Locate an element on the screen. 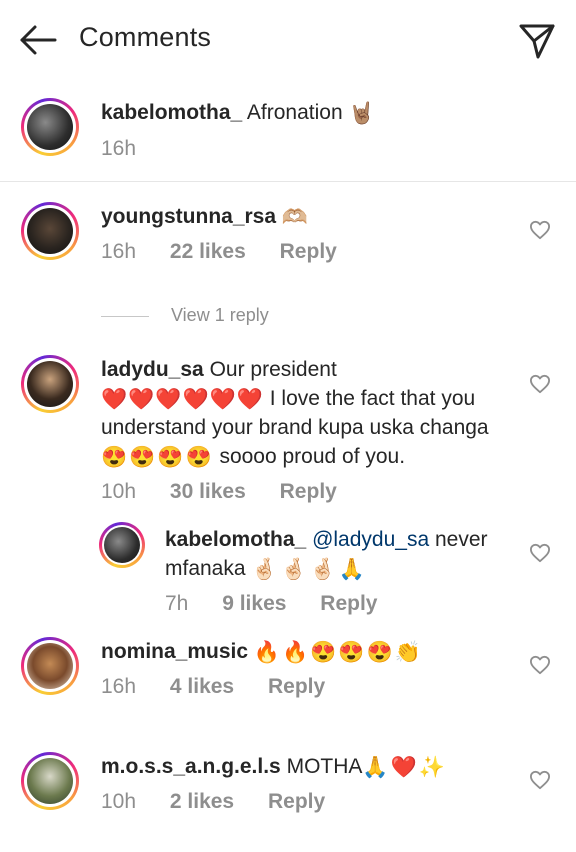  caption-time: 16h is located at coordinates (119, 148).